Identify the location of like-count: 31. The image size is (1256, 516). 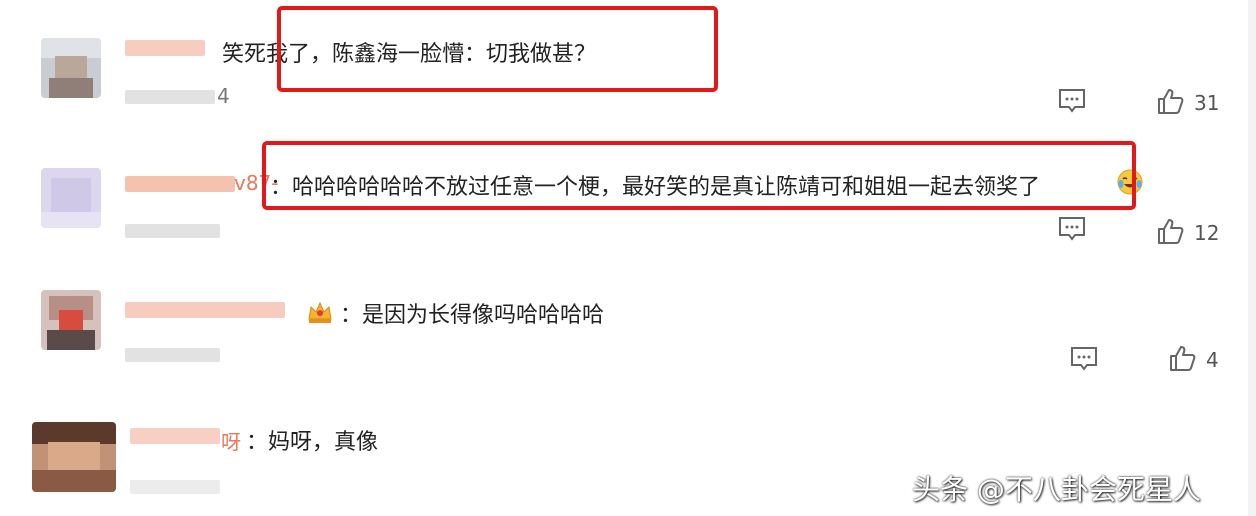
(1207, 103).